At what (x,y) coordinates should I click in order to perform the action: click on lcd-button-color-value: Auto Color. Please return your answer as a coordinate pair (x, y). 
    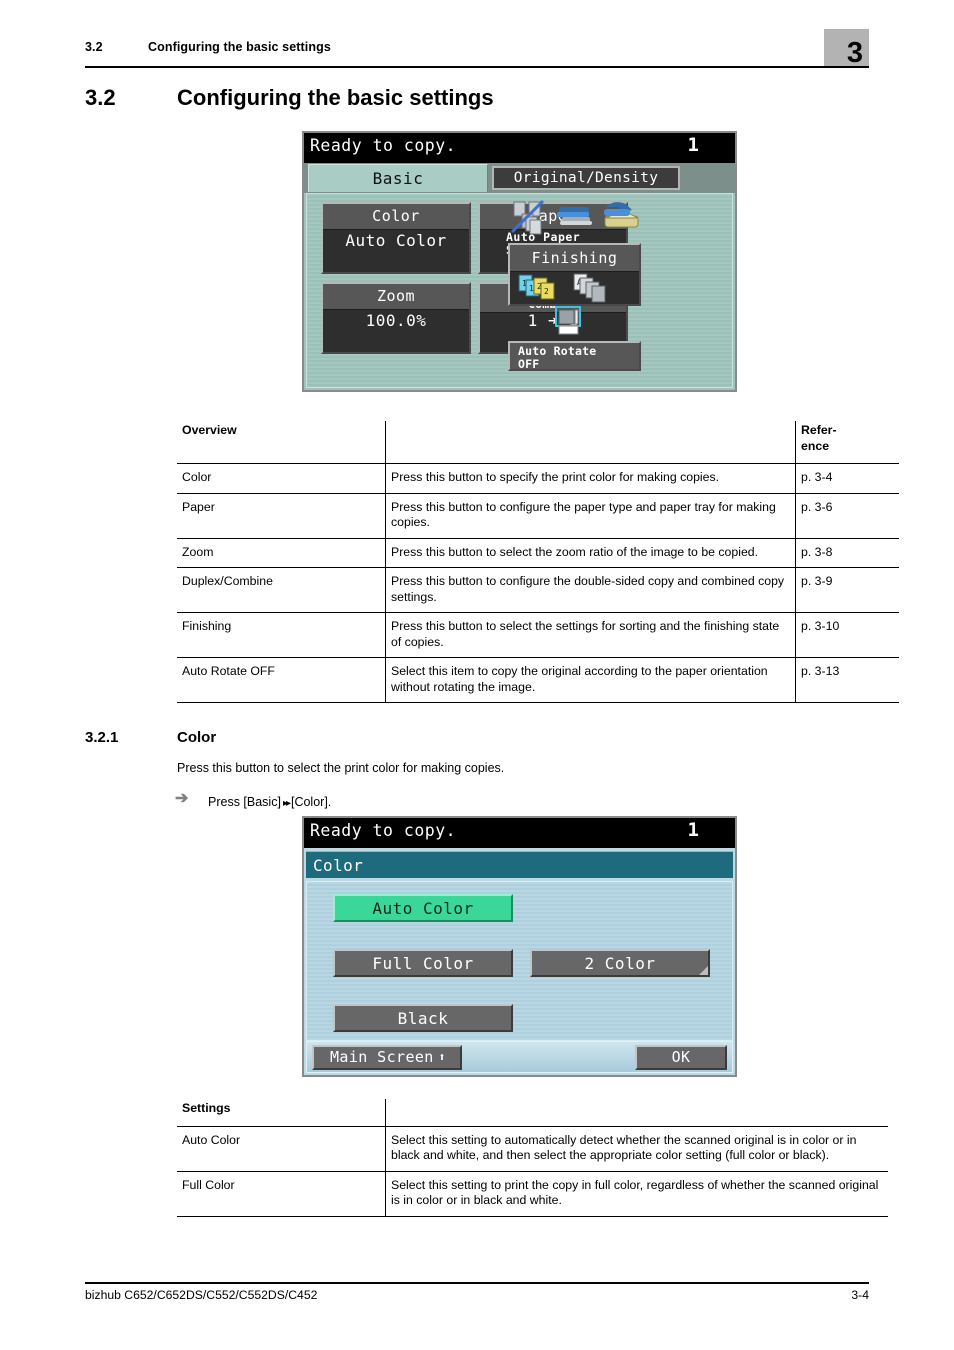
    Looking at the image, I should click on (396, 240).